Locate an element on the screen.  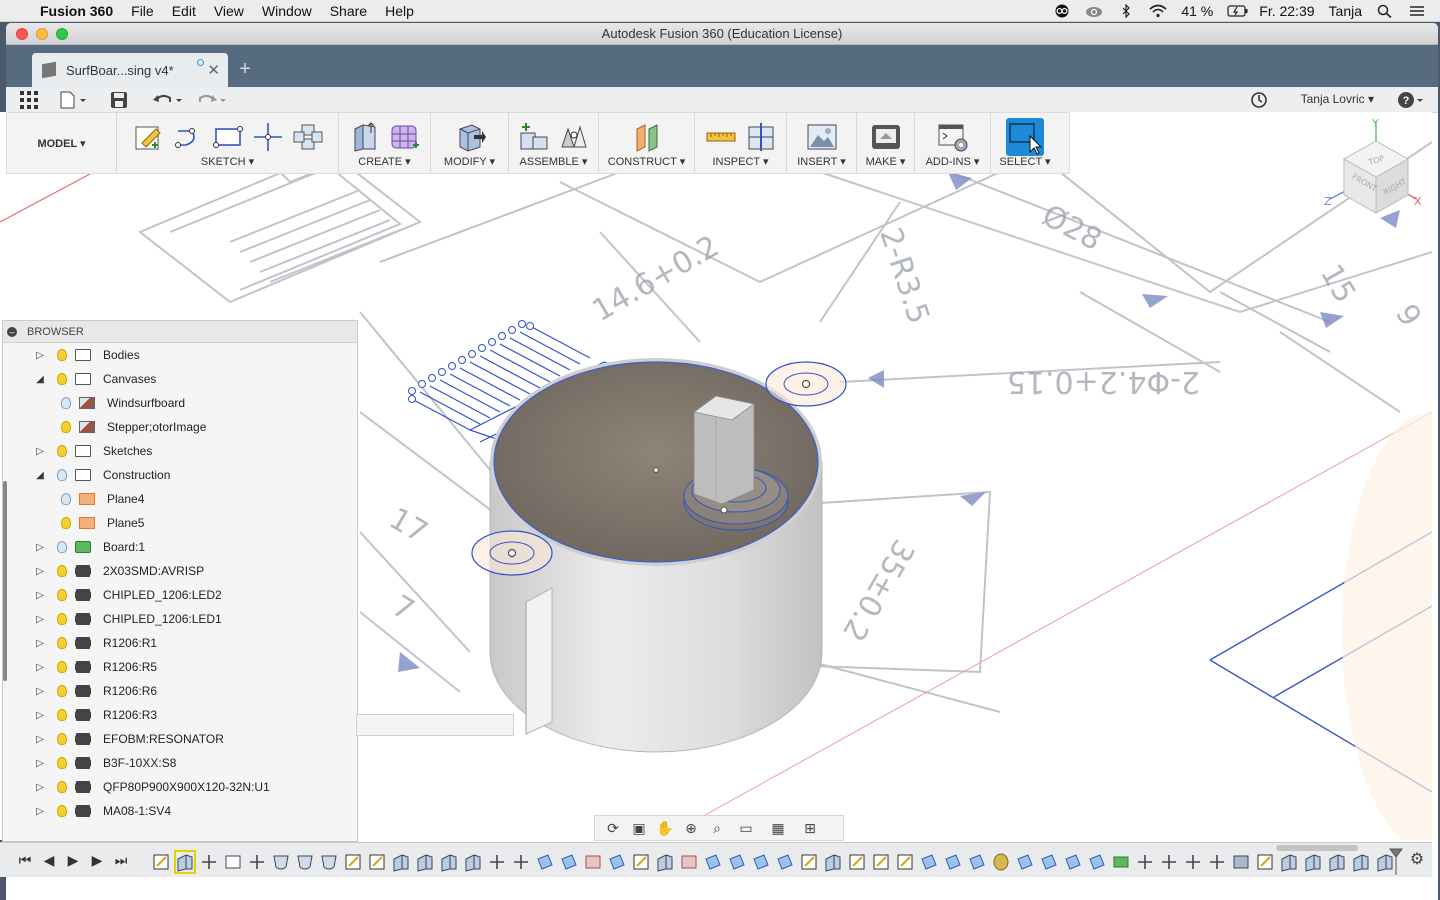
browser-item: ◢ Canvases is located at coordinates (180, 379).